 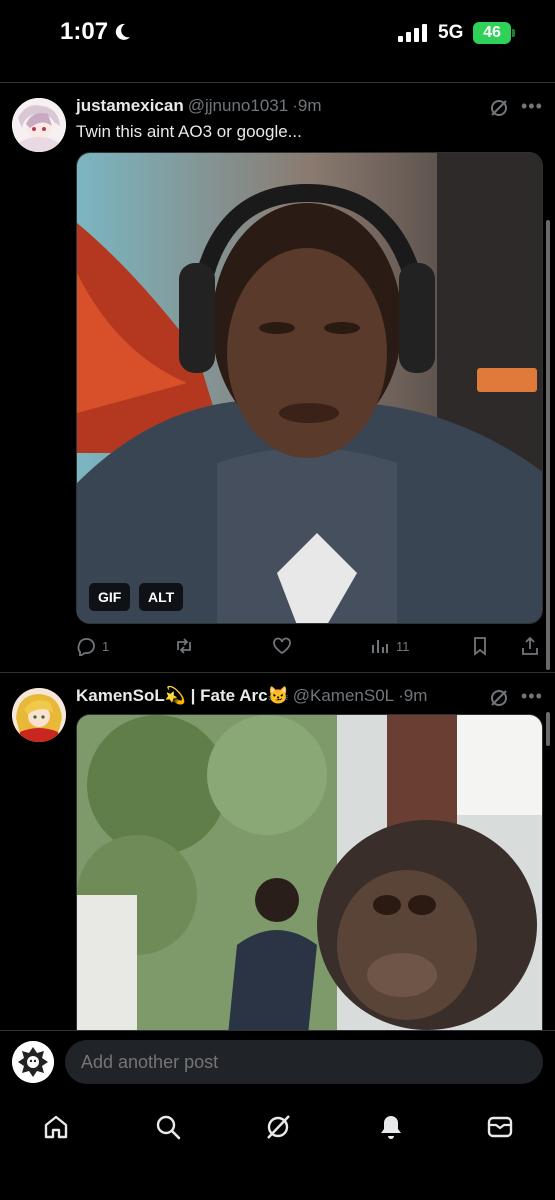 I want to click on tab-bar, so click(x=277, y=1146).